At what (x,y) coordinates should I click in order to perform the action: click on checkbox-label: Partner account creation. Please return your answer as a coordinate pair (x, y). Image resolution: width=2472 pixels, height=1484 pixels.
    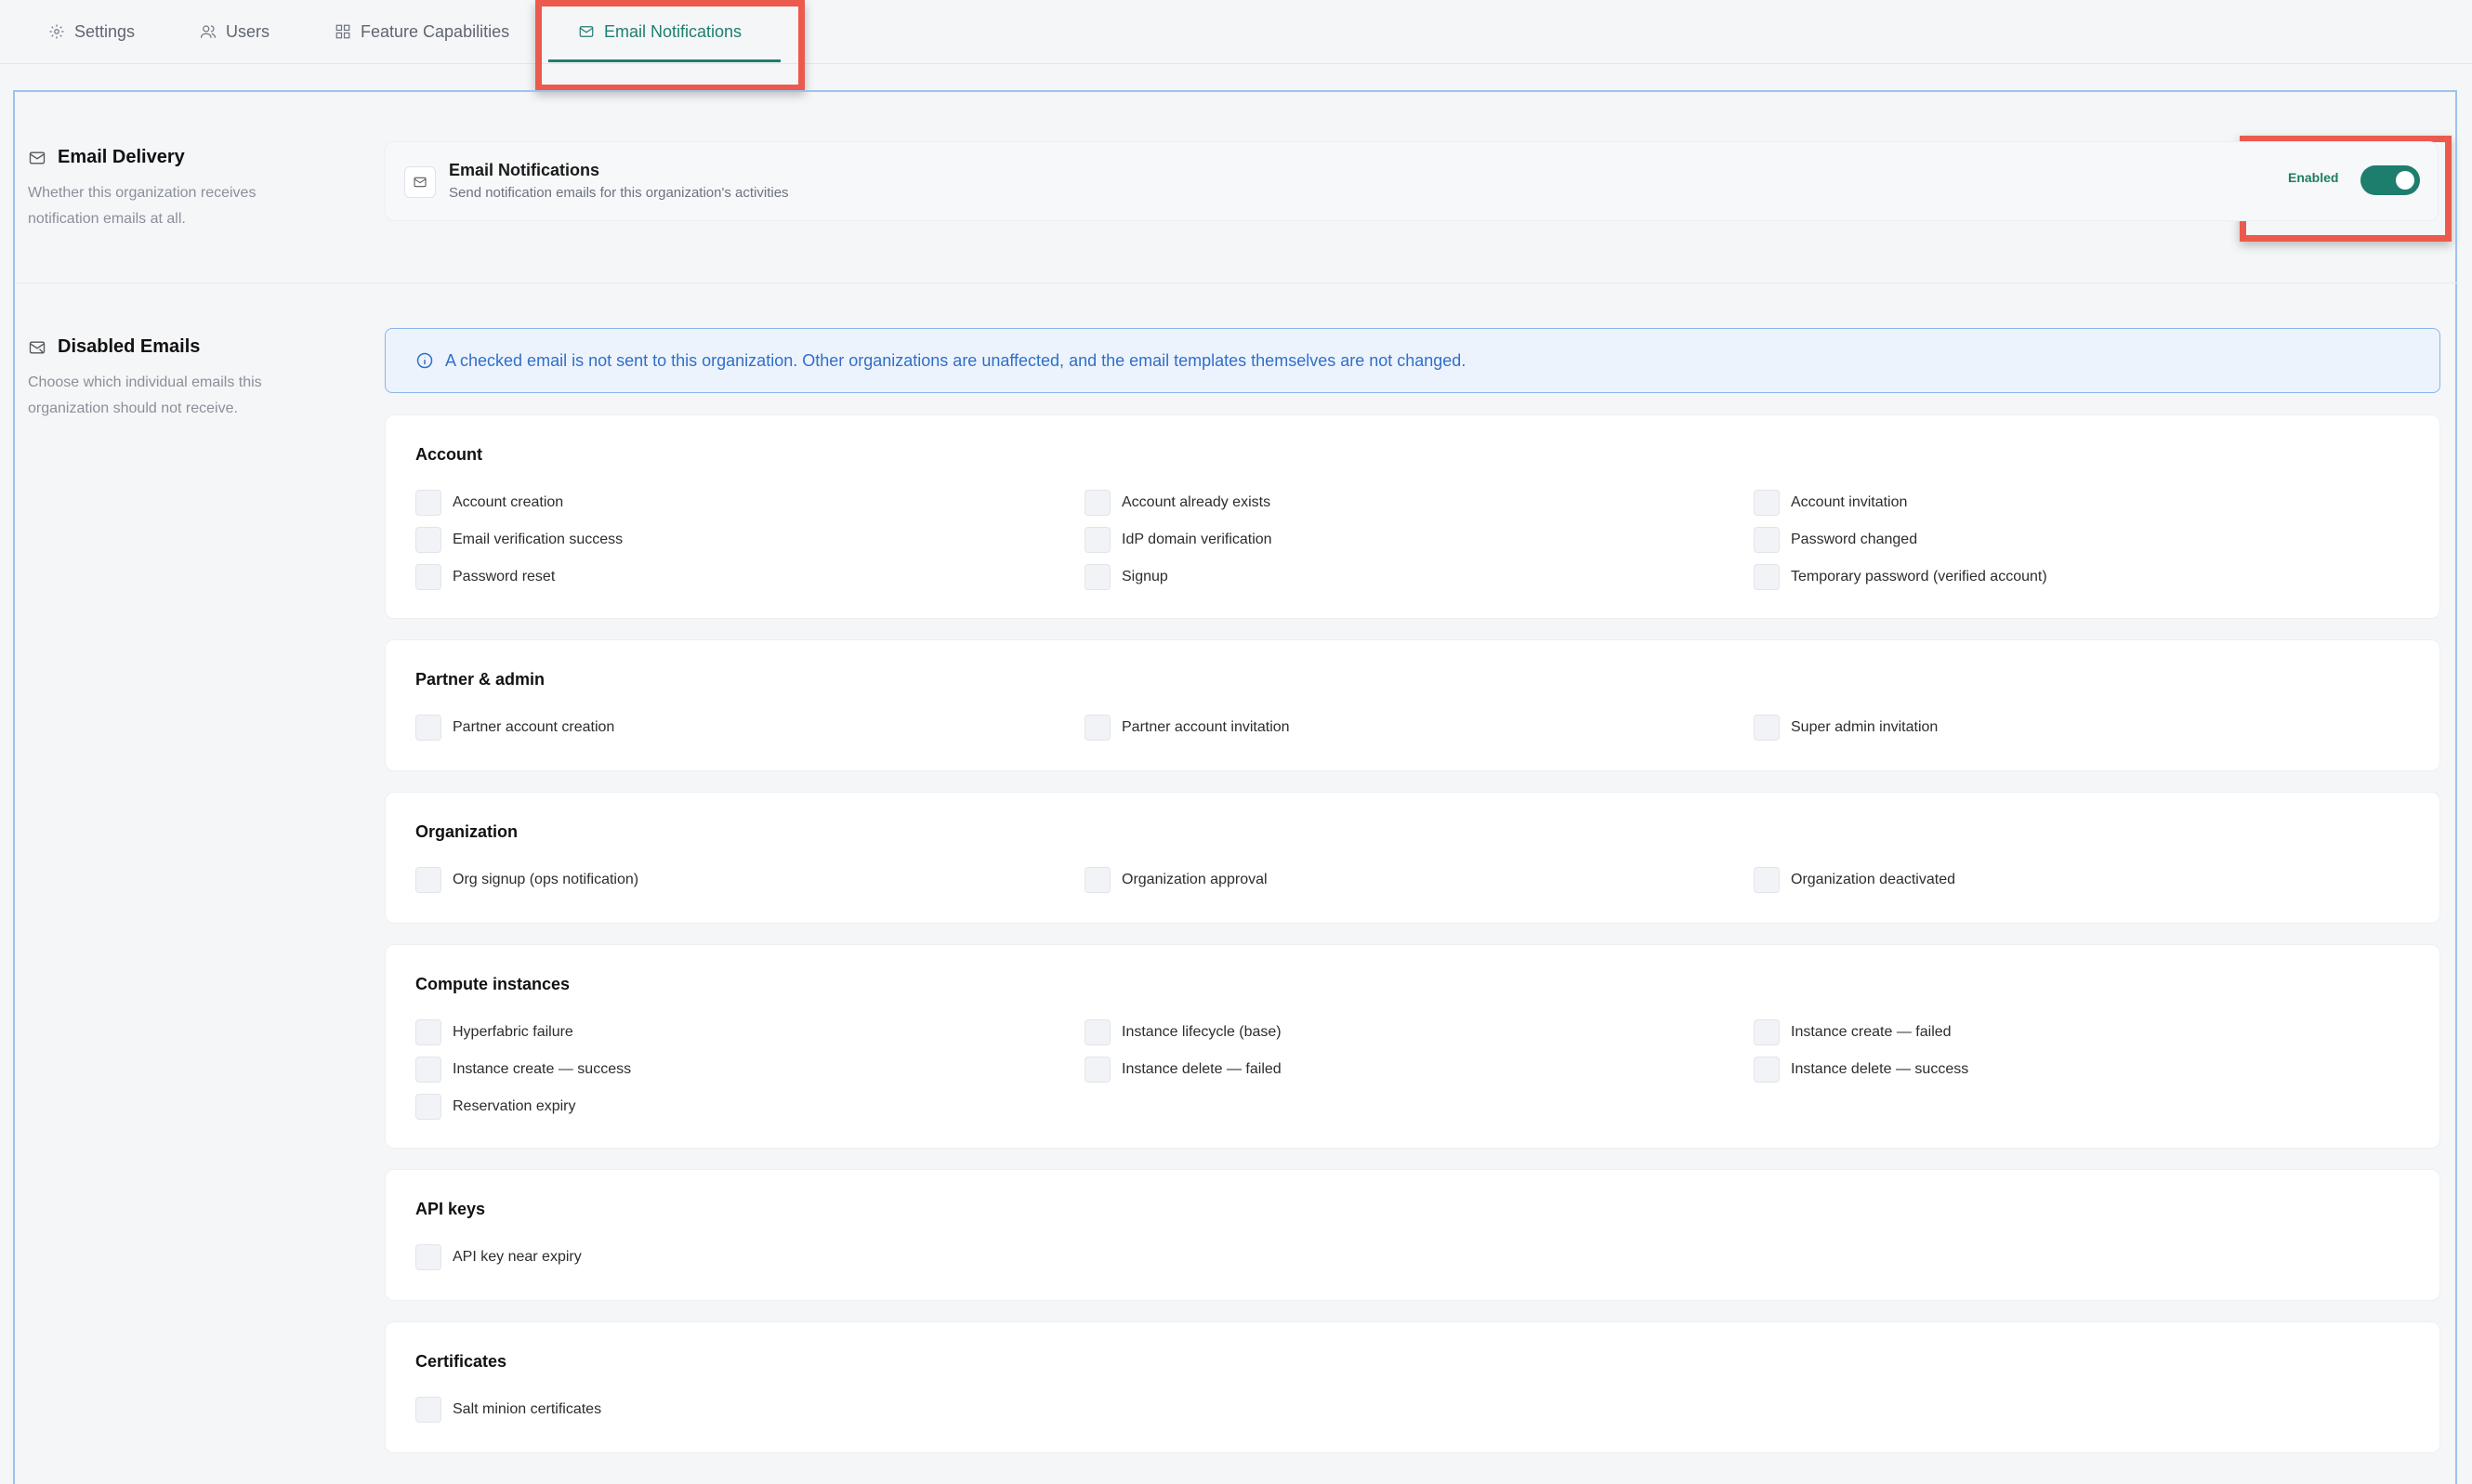
    Looking at the image, I should click on (534, 727).